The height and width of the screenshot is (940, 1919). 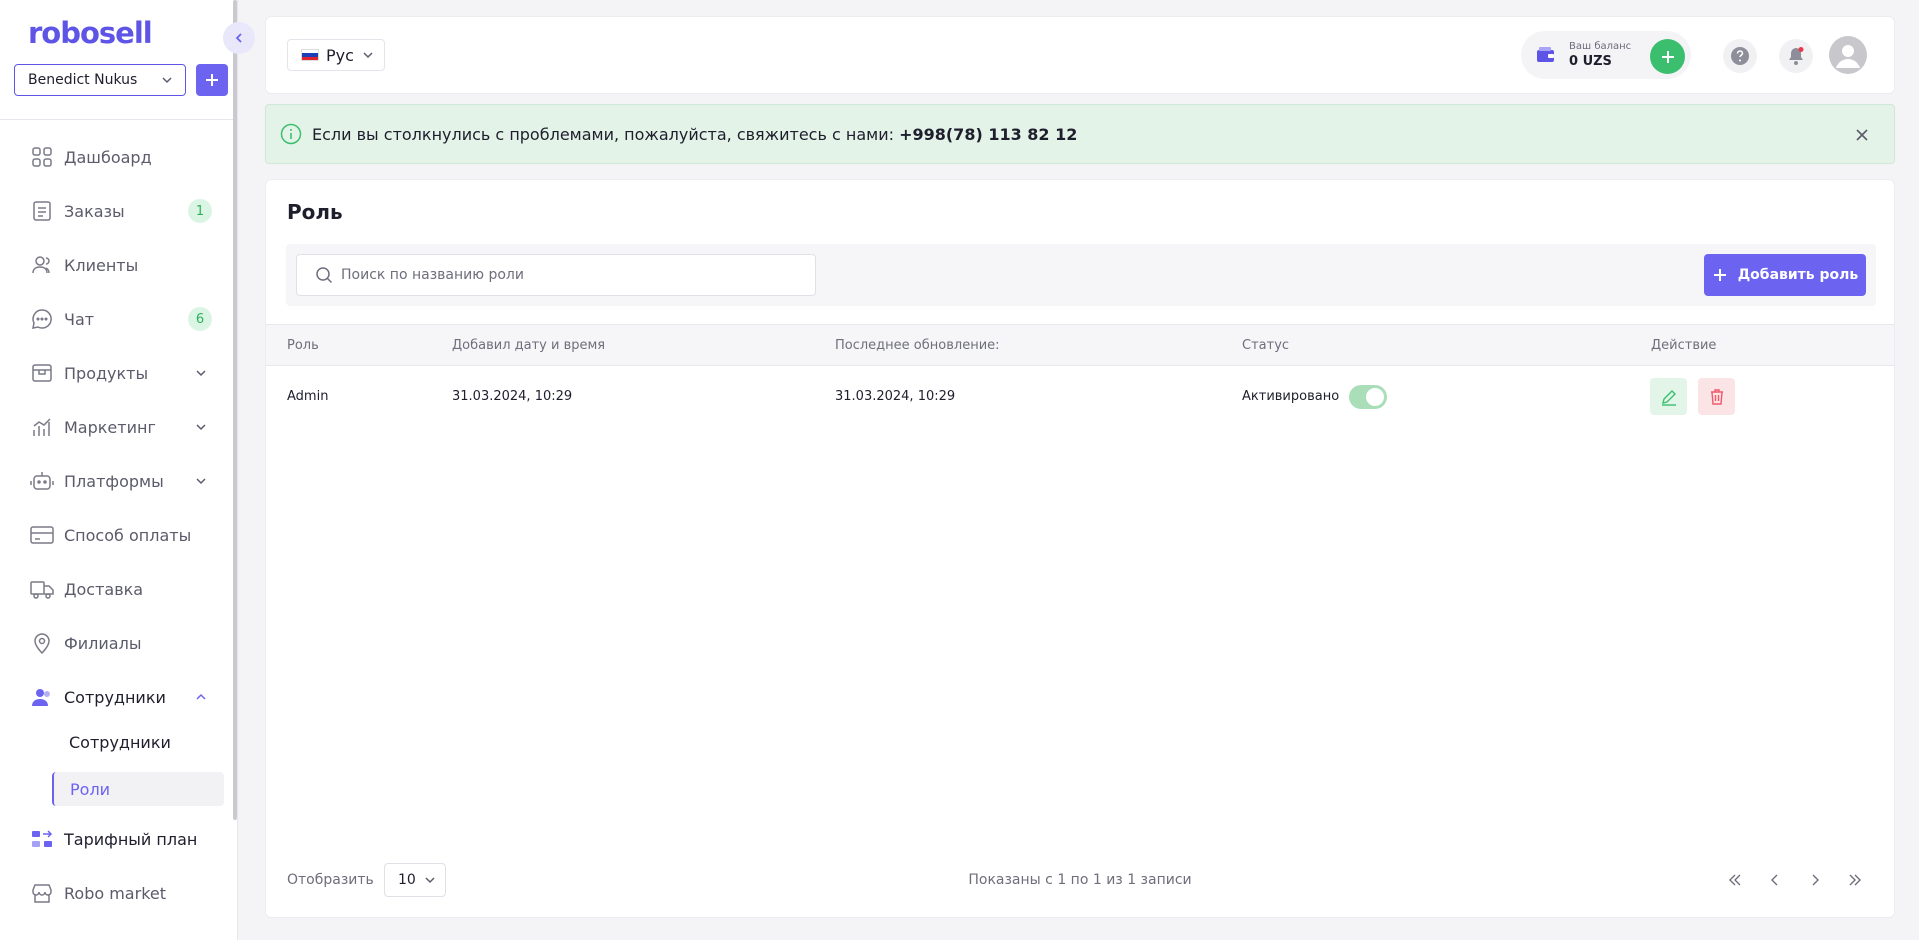 I want to click on language-select: Рус, so click(x=336, y=55).